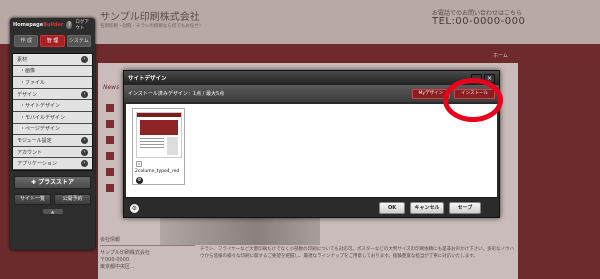 The image size is (600, 279). Describe the element at coordinates (311, 207) in the screenshot. I see `dialog-footer: ⚙ OK キャンセル セーブ` at that location.